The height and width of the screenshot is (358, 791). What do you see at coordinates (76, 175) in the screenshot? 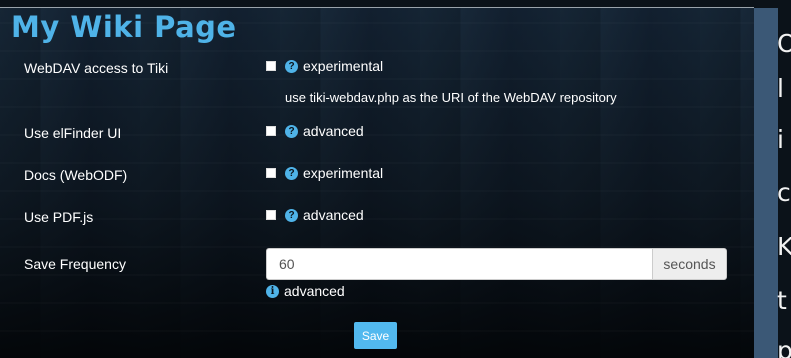
I see `setting-label: Docs (WebODF)` at bounding box center [76, 175].